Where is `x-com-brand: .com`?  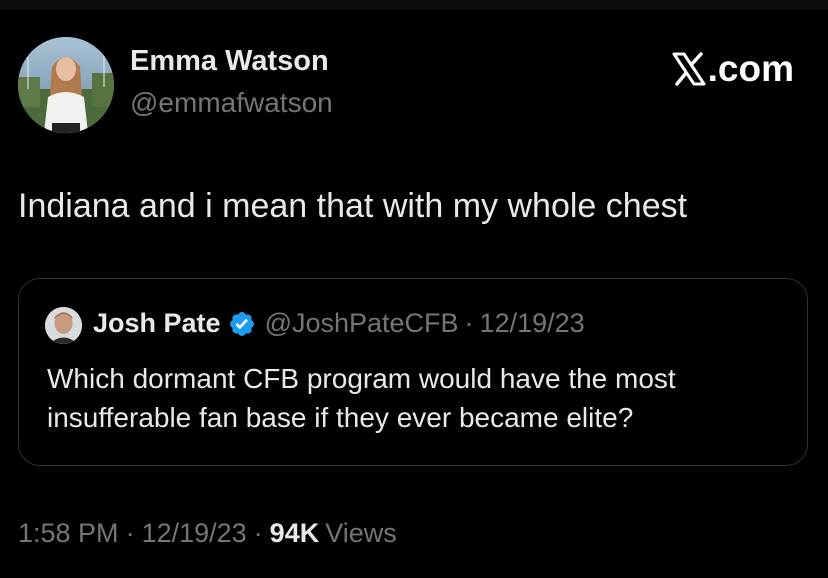 x-com-brand: .com is located at coordinates (732, 69).